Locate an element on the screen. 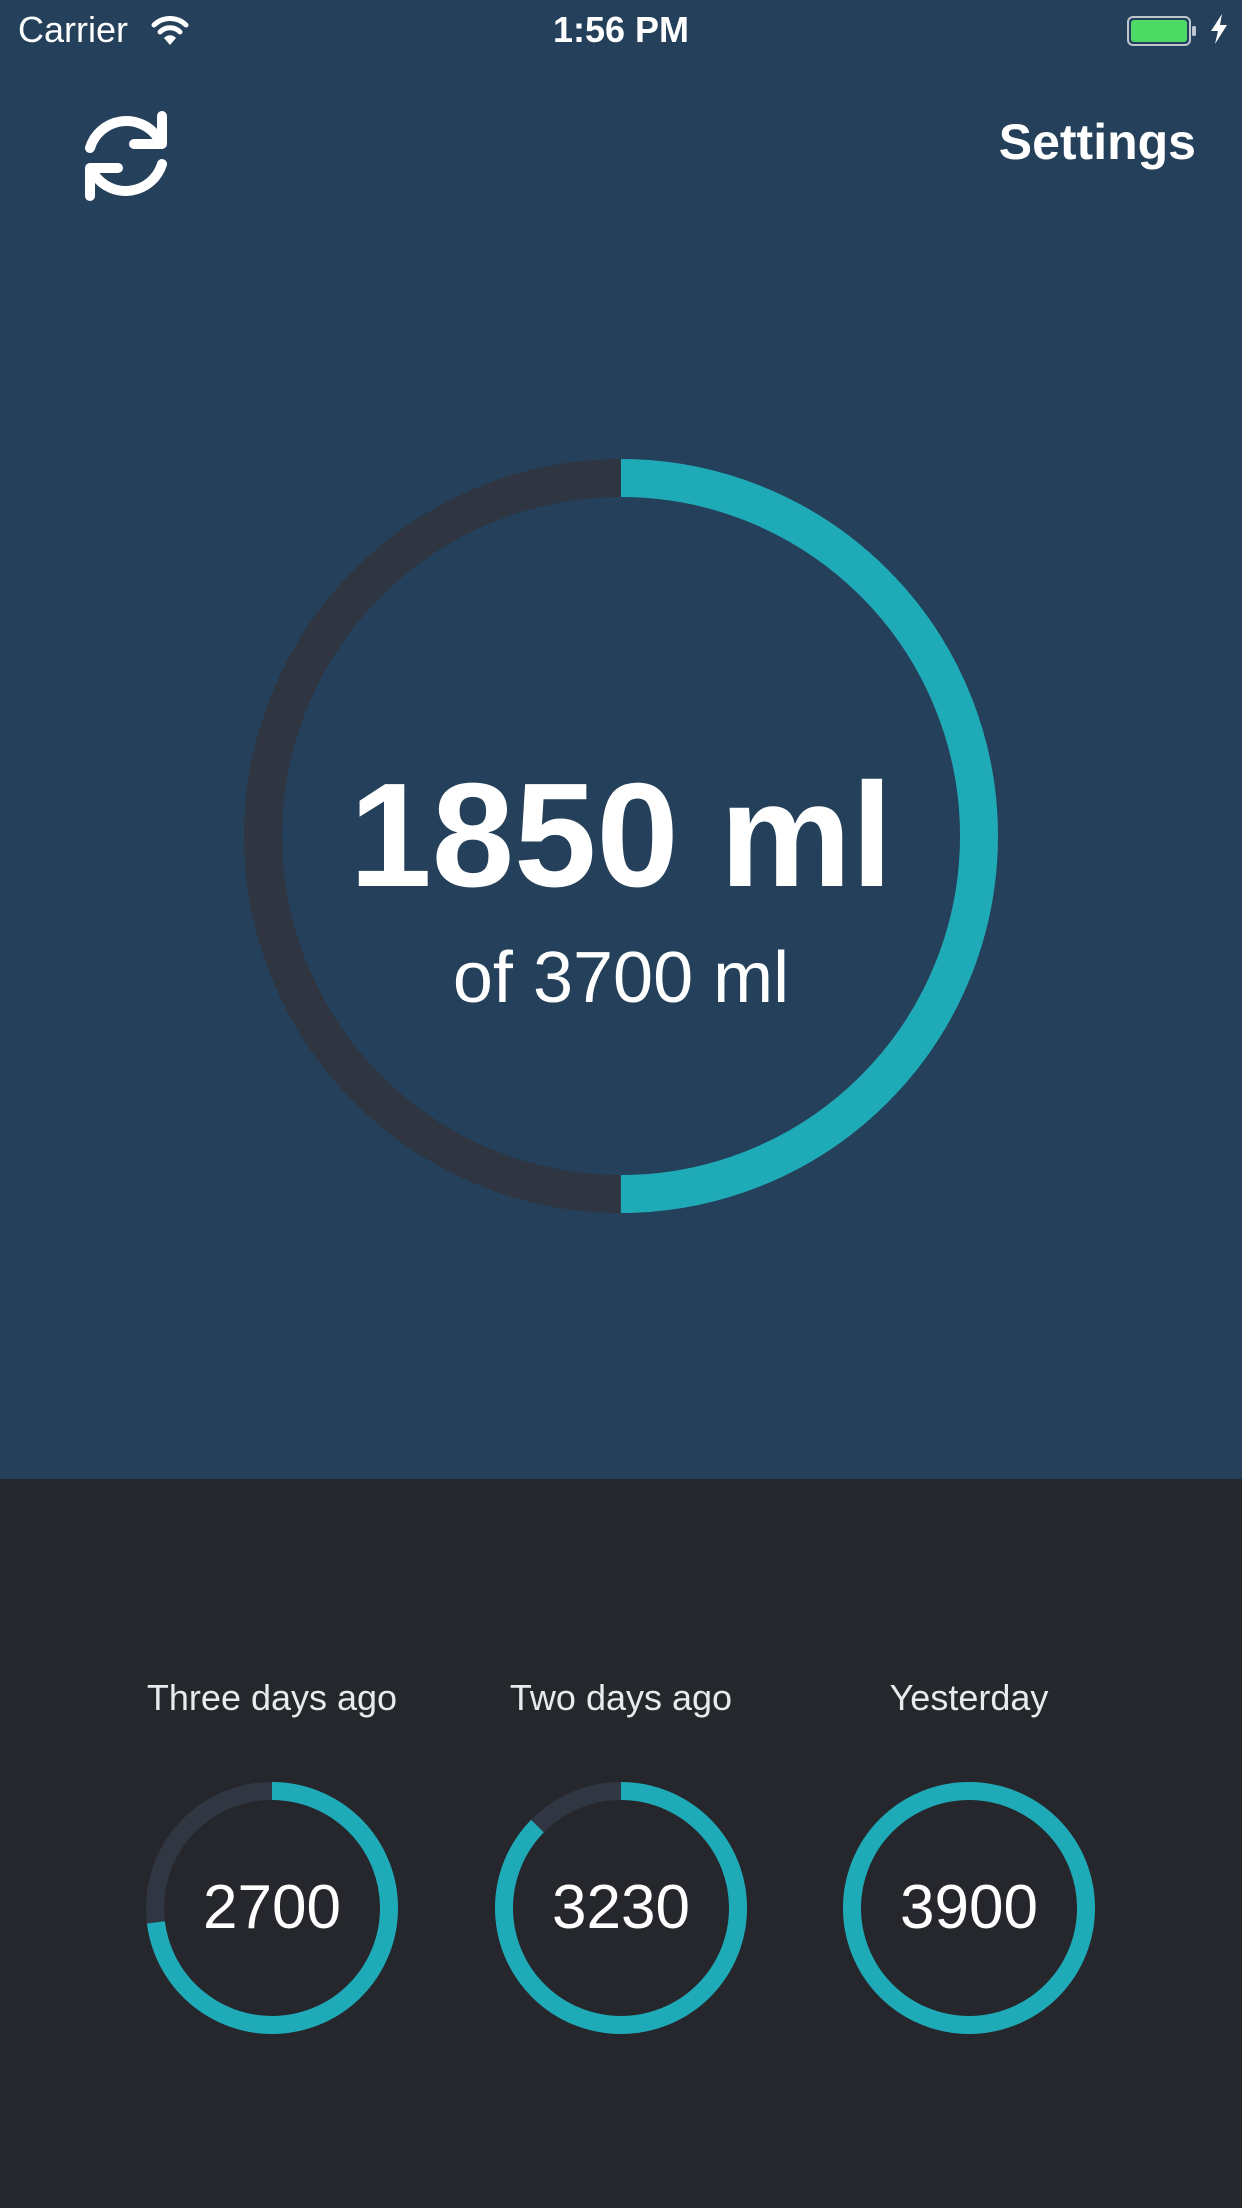 This screenshot has width=1242, height=2208. battery-icon is located at coordinates (1161, 31).